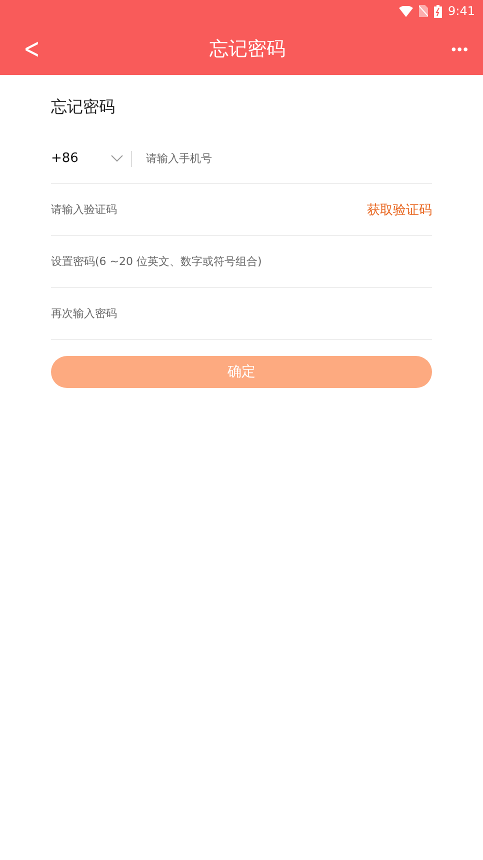  I want to click on page-title: 忘记密码, so click(247, 49).